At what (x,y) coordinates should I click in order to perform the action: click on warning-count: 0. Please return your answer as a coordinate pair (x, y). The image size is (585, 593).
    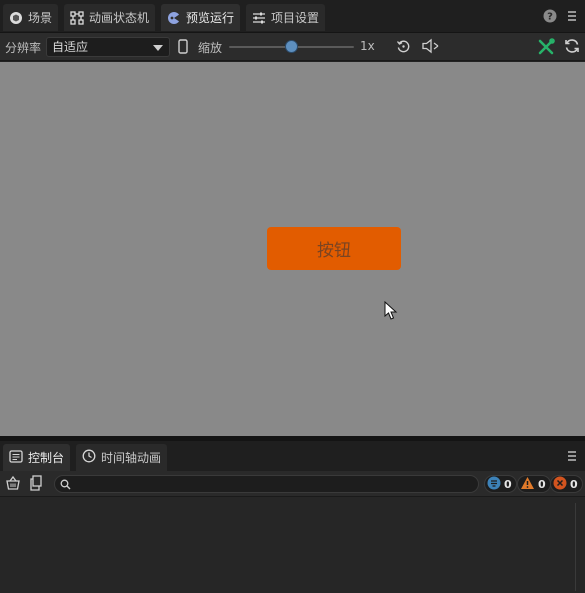
    Looking at the image, I should click on (542, 484).